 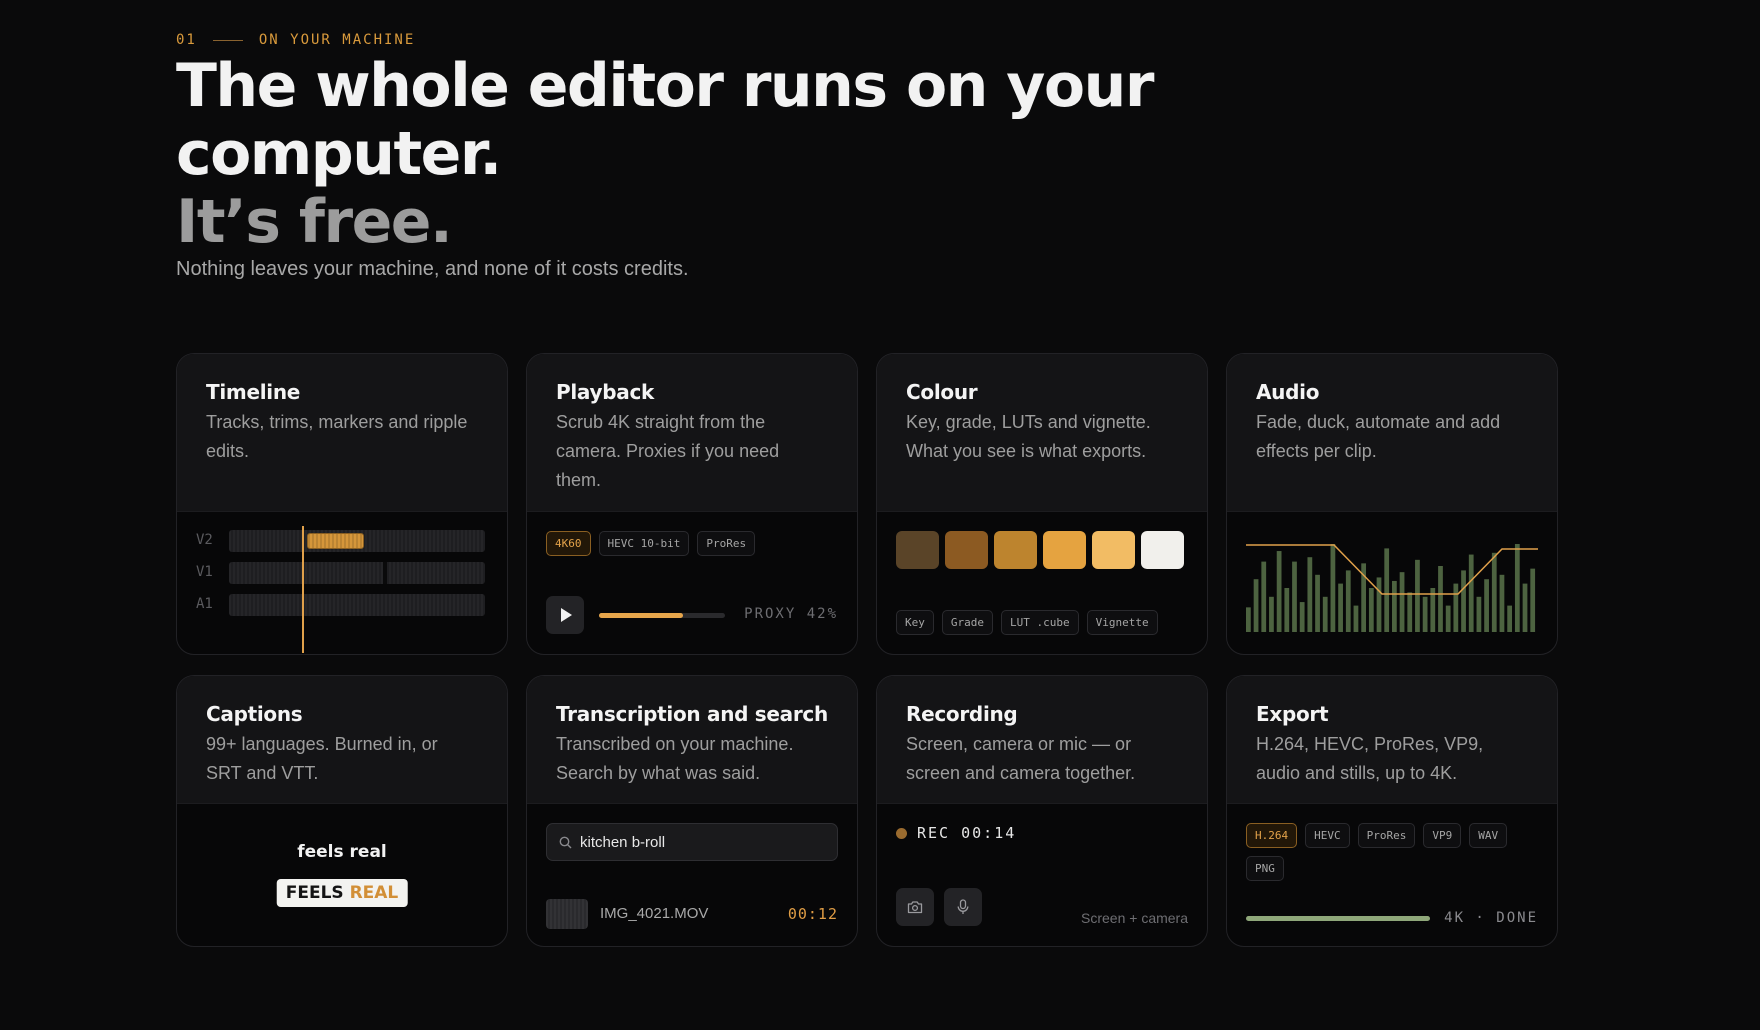 I want to click on card-title: Playback, so click(x=605, y=392).